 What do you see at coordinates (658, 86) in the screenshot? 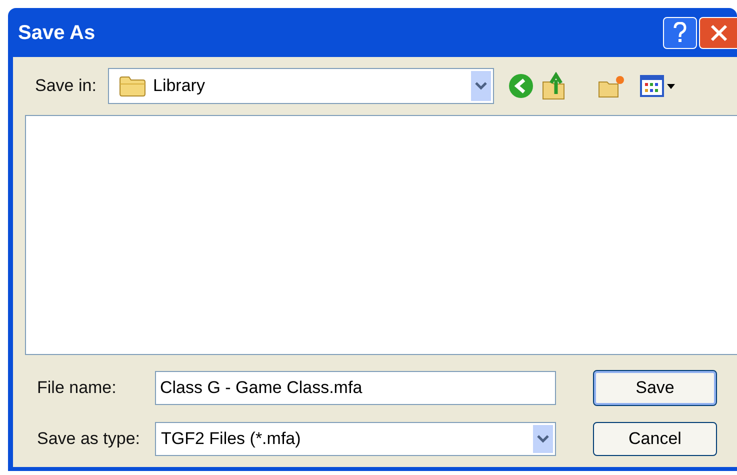
I see `view-menu-icon` at bounding box center [658, 86].